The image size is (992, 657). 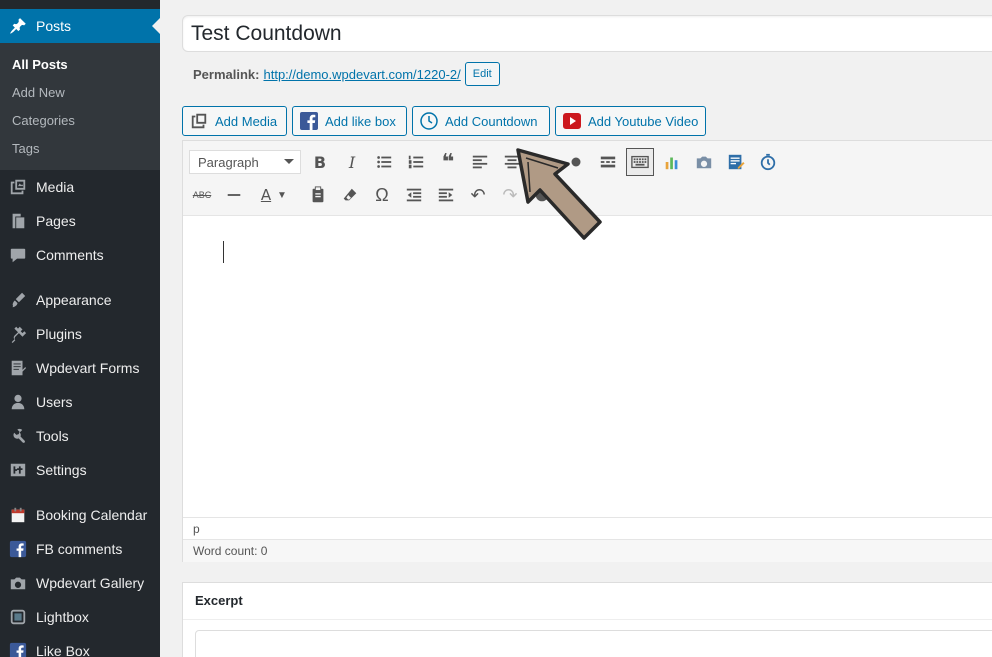 What do you see at coordinates (414, 195) in the screenshot?
I see `outdent-icon` at bounding box center [414, 195].